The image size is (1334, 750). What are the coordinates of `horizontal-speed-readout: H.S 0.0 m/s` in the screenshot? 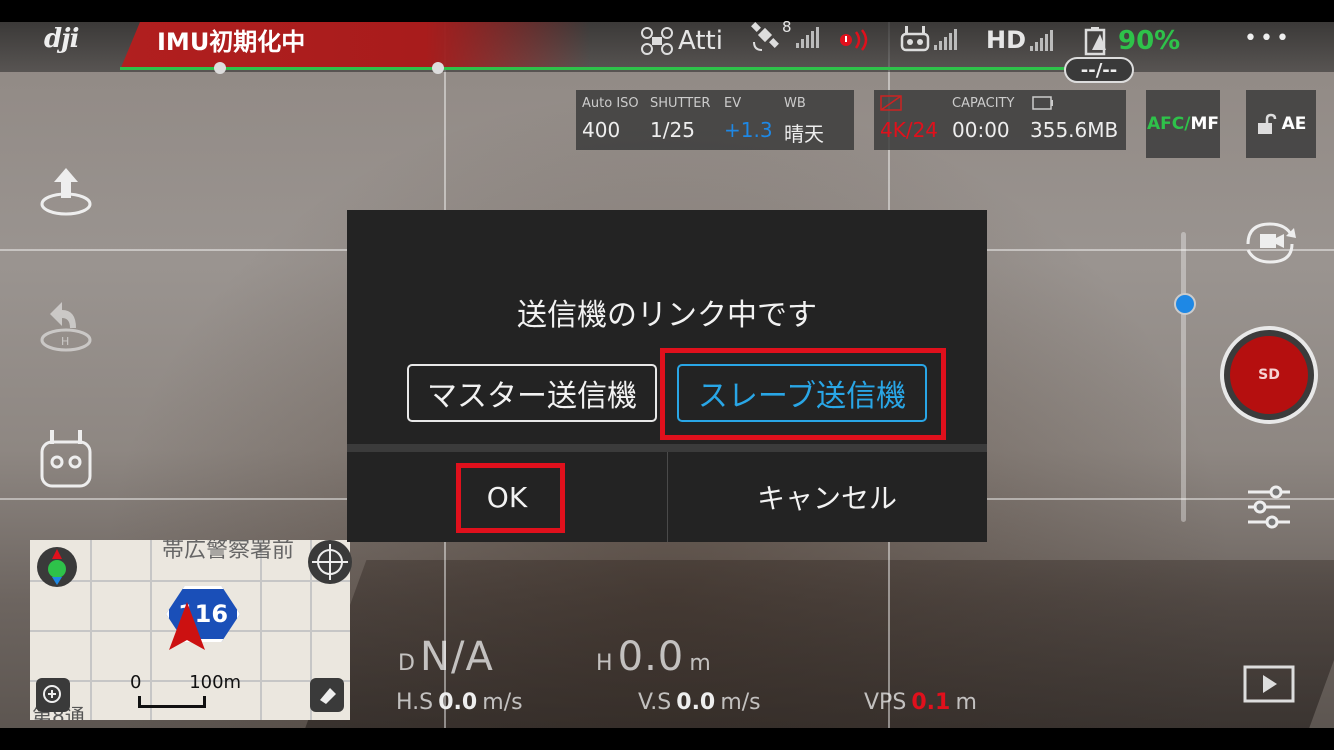 It's located at (459, 702).